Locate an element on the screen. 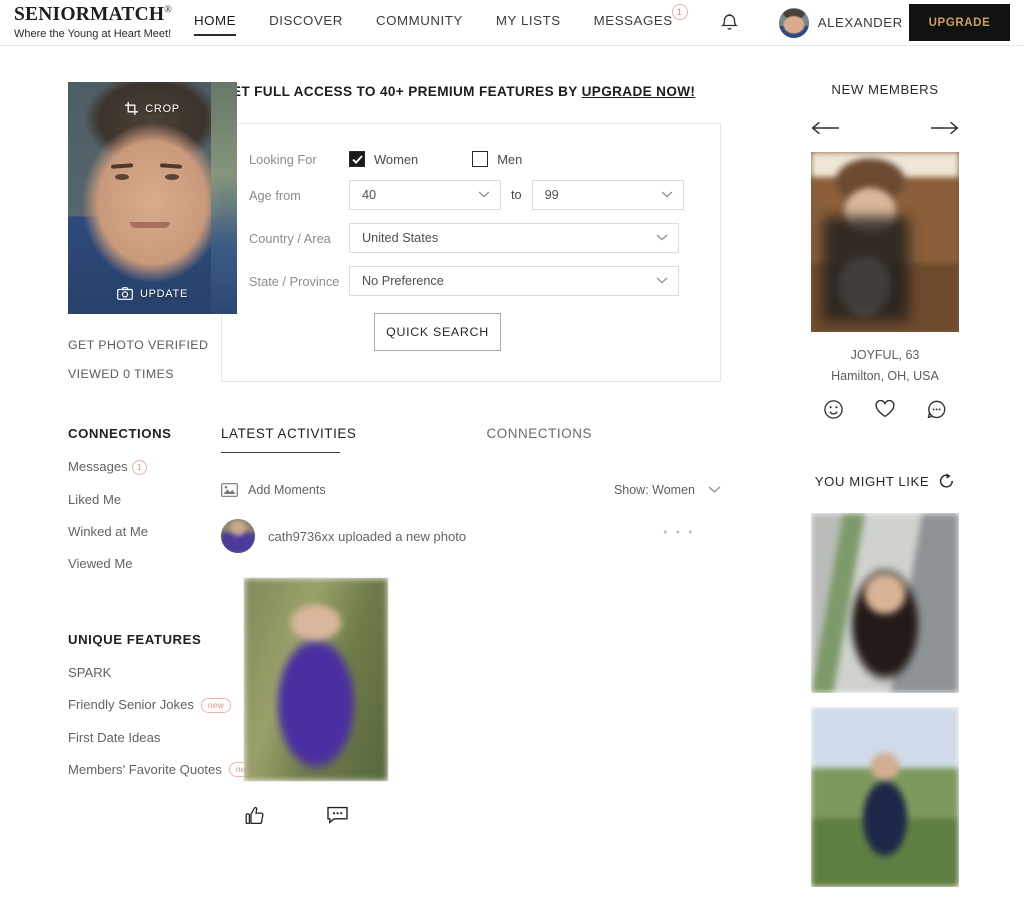 The width and height of the screenshot is (1024, 901). looking-for-row: Looking For Women Men is located at coordinates (471, 159).